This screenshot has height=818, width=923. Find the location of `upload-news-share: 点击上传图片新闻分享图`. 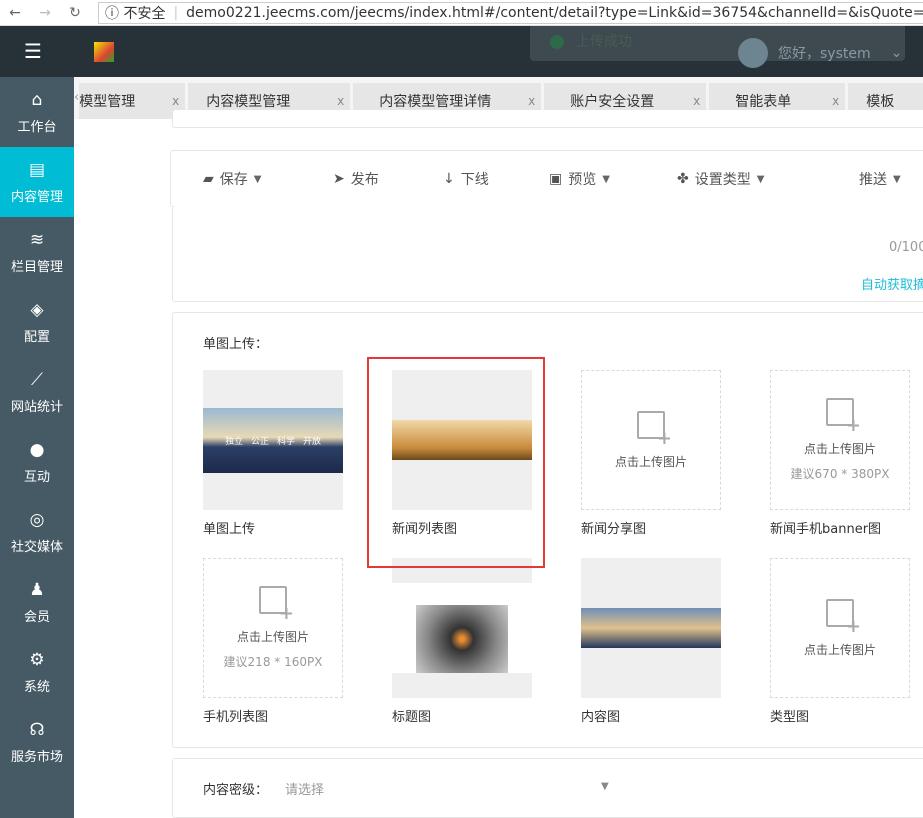

upload-news-share: 点击上传图片新闻分享图 is located at coordinates (651, 453).